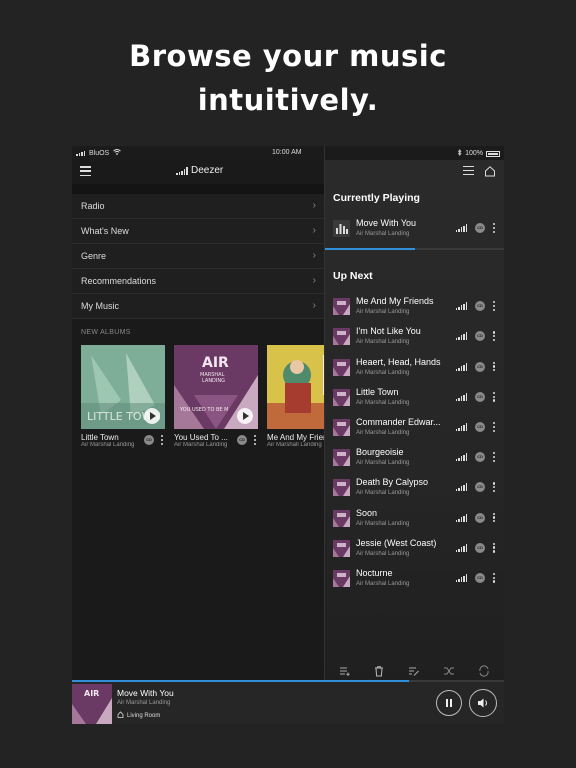 Image resolution: width=576 pixels, height=768 pixels. What do you see at coordinates (414, 229) in the screenshot?
I see `current-track-row: Move With You Air Marshal Landing CD` at bounding box center [414, 229].